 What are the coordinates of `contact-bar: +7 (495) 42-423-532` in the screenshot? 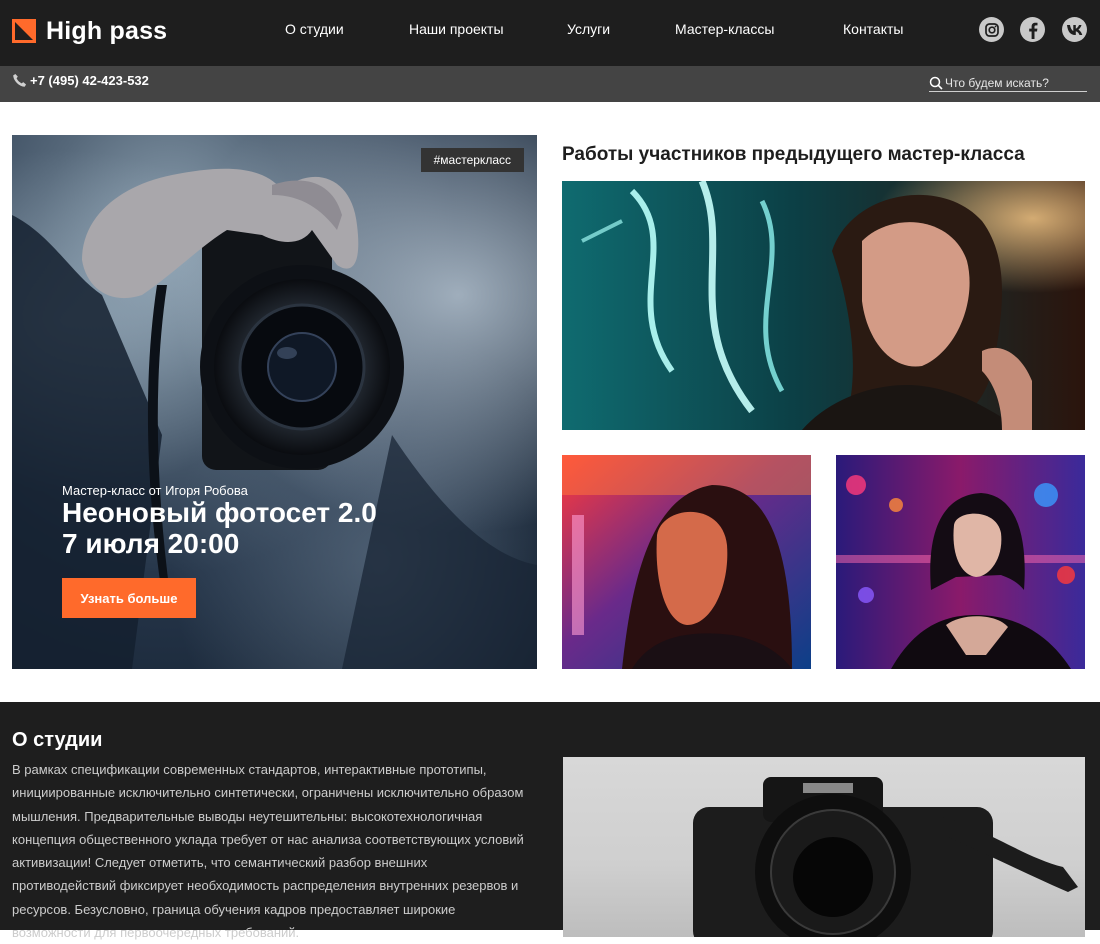 It's located at (550, 84).